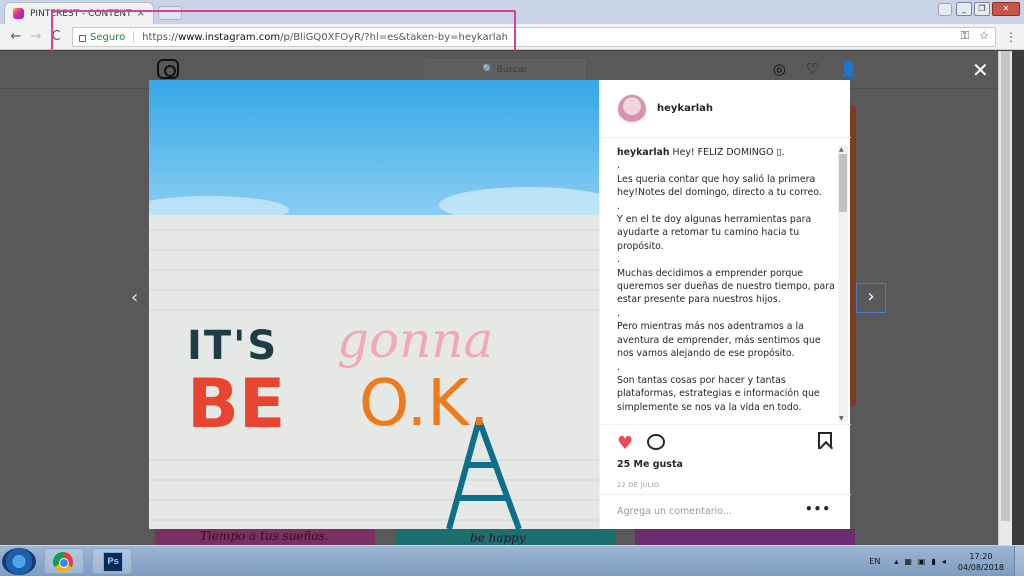 Image resolution: width=1024 pixels, height=576 pixels. Describe the element at coordinates (141, 13) in the screenshot. I see `tab-close-icon: ×` at that location.